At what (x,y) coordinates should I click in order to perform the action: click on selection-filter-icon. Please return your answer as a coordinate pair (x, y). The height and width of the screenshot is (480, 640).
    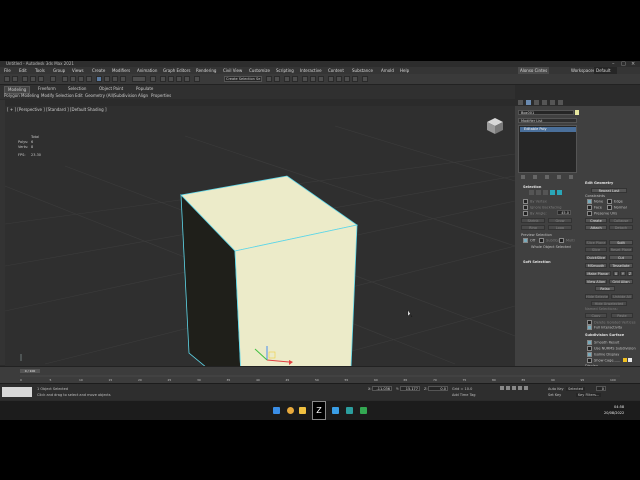
    Looking at the image, I should click on (53, 79).